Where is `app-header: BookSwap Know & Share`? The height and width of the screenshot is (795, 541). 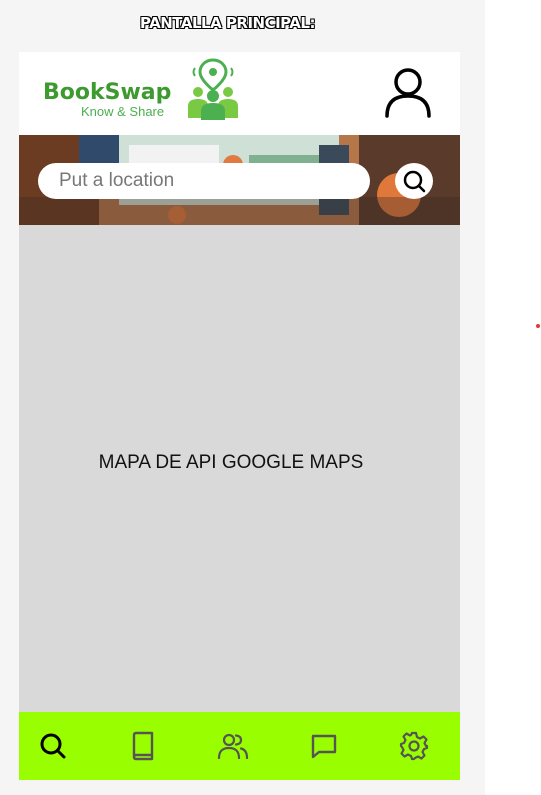 app-header: BookSwap Know & Share is located at coordinates (239, 93).